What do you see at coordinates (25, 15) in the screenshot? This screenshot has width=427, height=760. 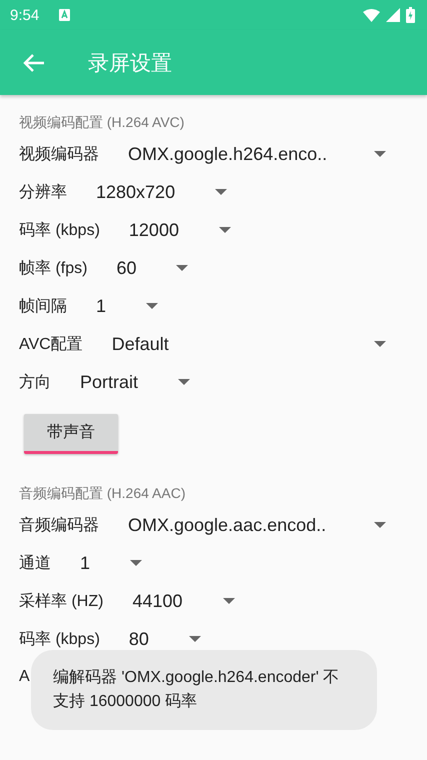 I see `status-time: 9:54` at bounding box center [25, 15].